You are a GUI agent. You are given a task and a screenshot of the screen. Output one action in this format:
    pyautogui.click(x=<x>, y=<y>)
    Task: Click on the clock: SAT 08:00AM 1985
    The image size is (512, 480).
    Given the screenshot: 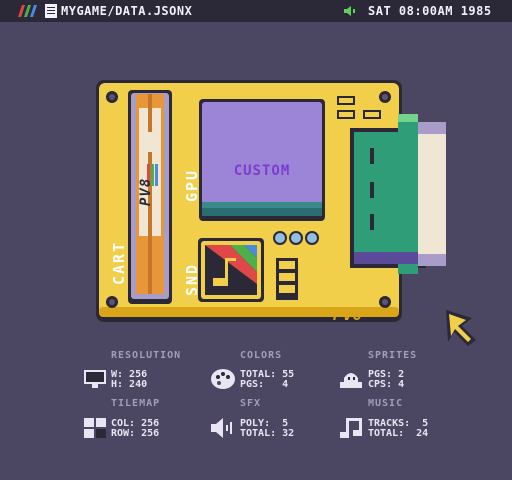 What is the action you would take?
    pyautogui.click(x=430, y=11)
    